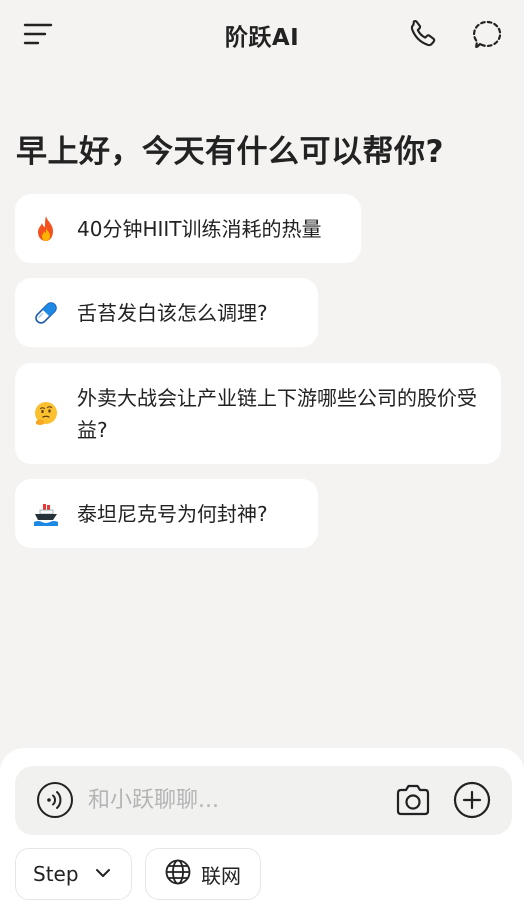 This screenshot has width=524, height=906. What do you see at coordinates (277, 413) in the screenshot?
I see `suggestion-text: 外卖大战会让产业链上下游哪些公司的股价受益?` at bounding box center [277, 413].